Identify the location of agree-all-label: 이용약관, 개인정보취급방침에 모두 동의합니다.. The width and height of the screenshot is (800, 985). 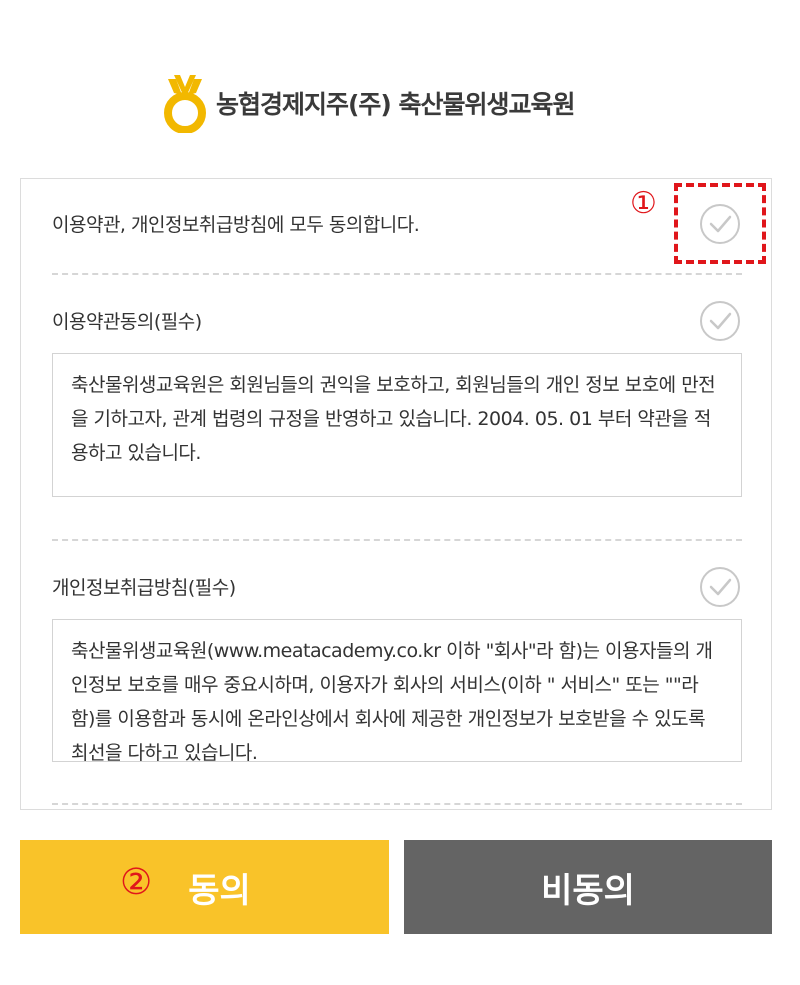
(236, 225).